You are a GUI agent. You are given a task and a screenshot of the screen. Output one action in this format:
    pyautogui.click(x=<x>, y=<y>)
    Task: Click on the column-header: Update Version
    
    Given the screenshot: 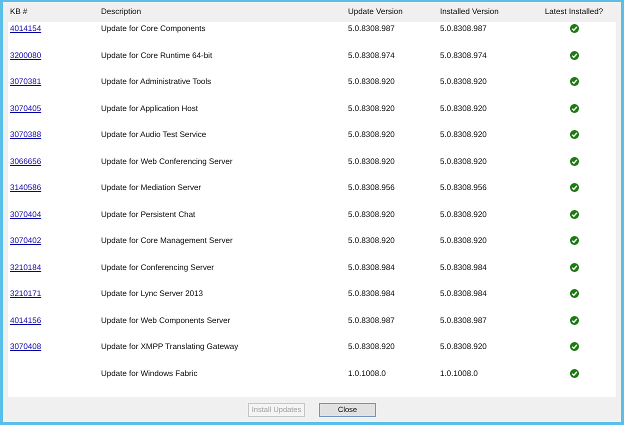 What is the action you would take?
    pyautogui.click(x=375, y=11)
    